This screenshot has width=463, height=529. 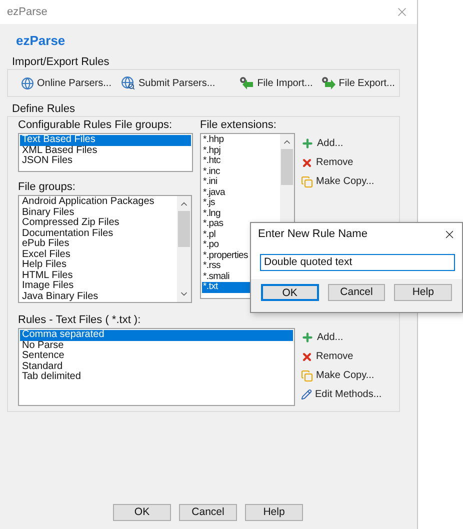 I want to click on list-item: Android Application Packages, so click(x=98, y=202).